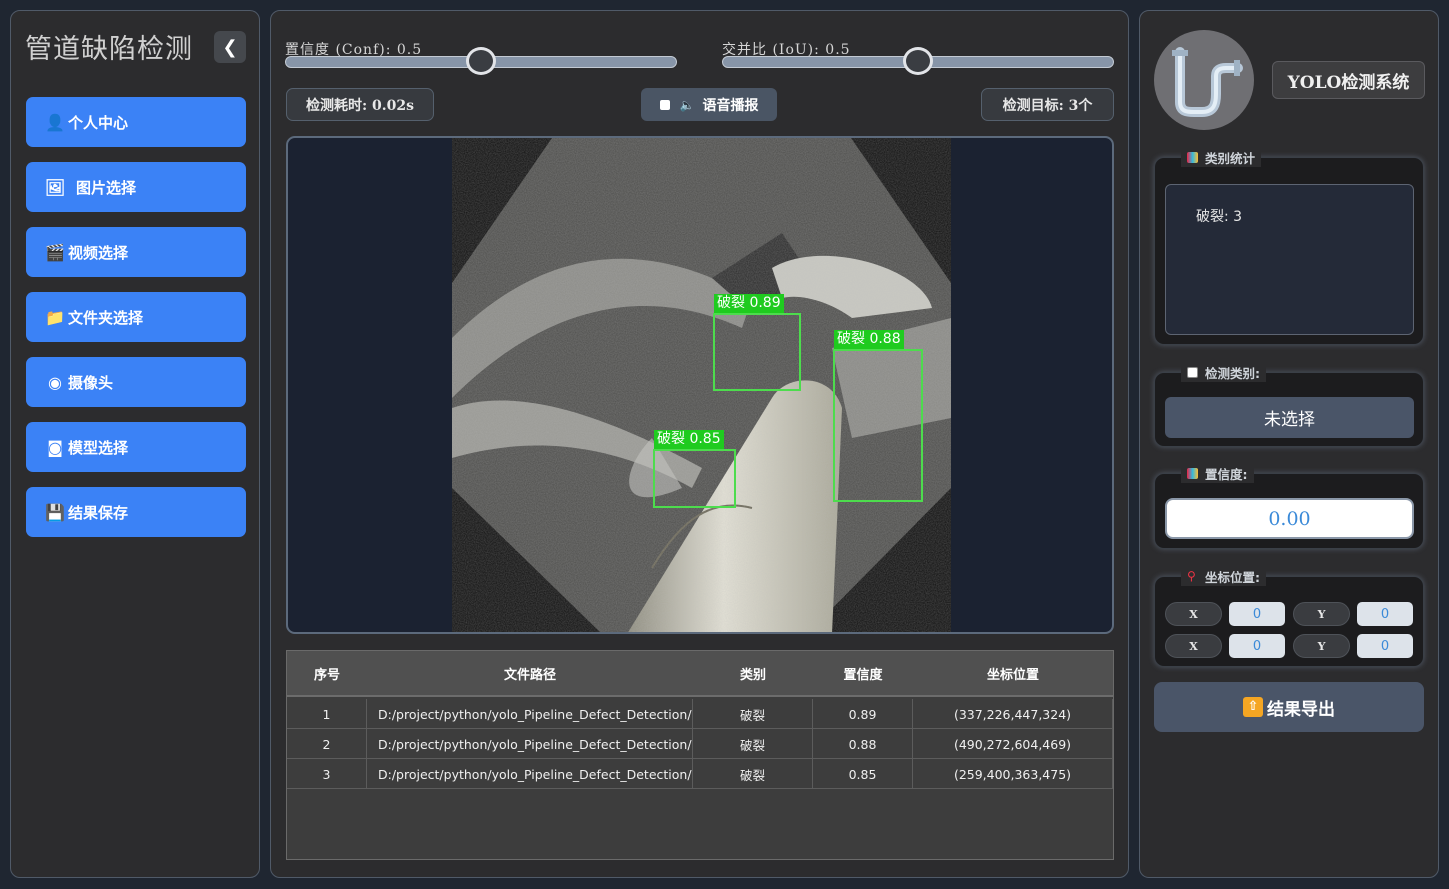  What do you see at coordinates (1385, 646) in the screenshot?
I see `coord-y2-value: 0` at bounding box center [1385, 646].